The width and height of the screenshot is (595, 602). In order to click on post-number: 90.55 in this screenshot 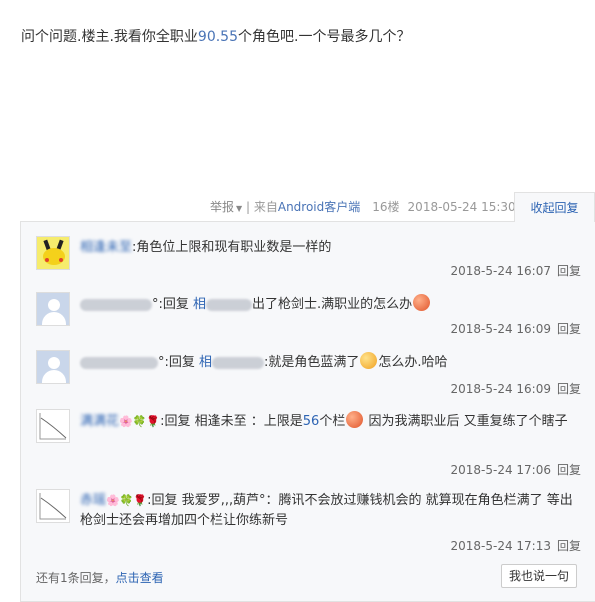, I will do `click(217, 37)`.